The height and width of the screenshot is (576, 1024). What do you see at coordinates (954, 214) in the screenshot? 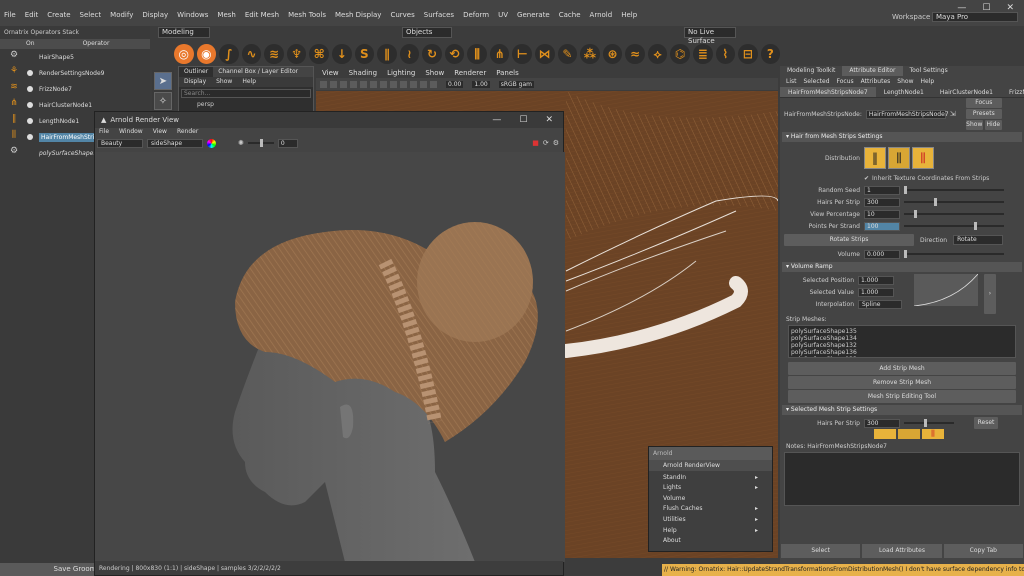
I see `view-percentage-slider` at bounding box center [954, 214].